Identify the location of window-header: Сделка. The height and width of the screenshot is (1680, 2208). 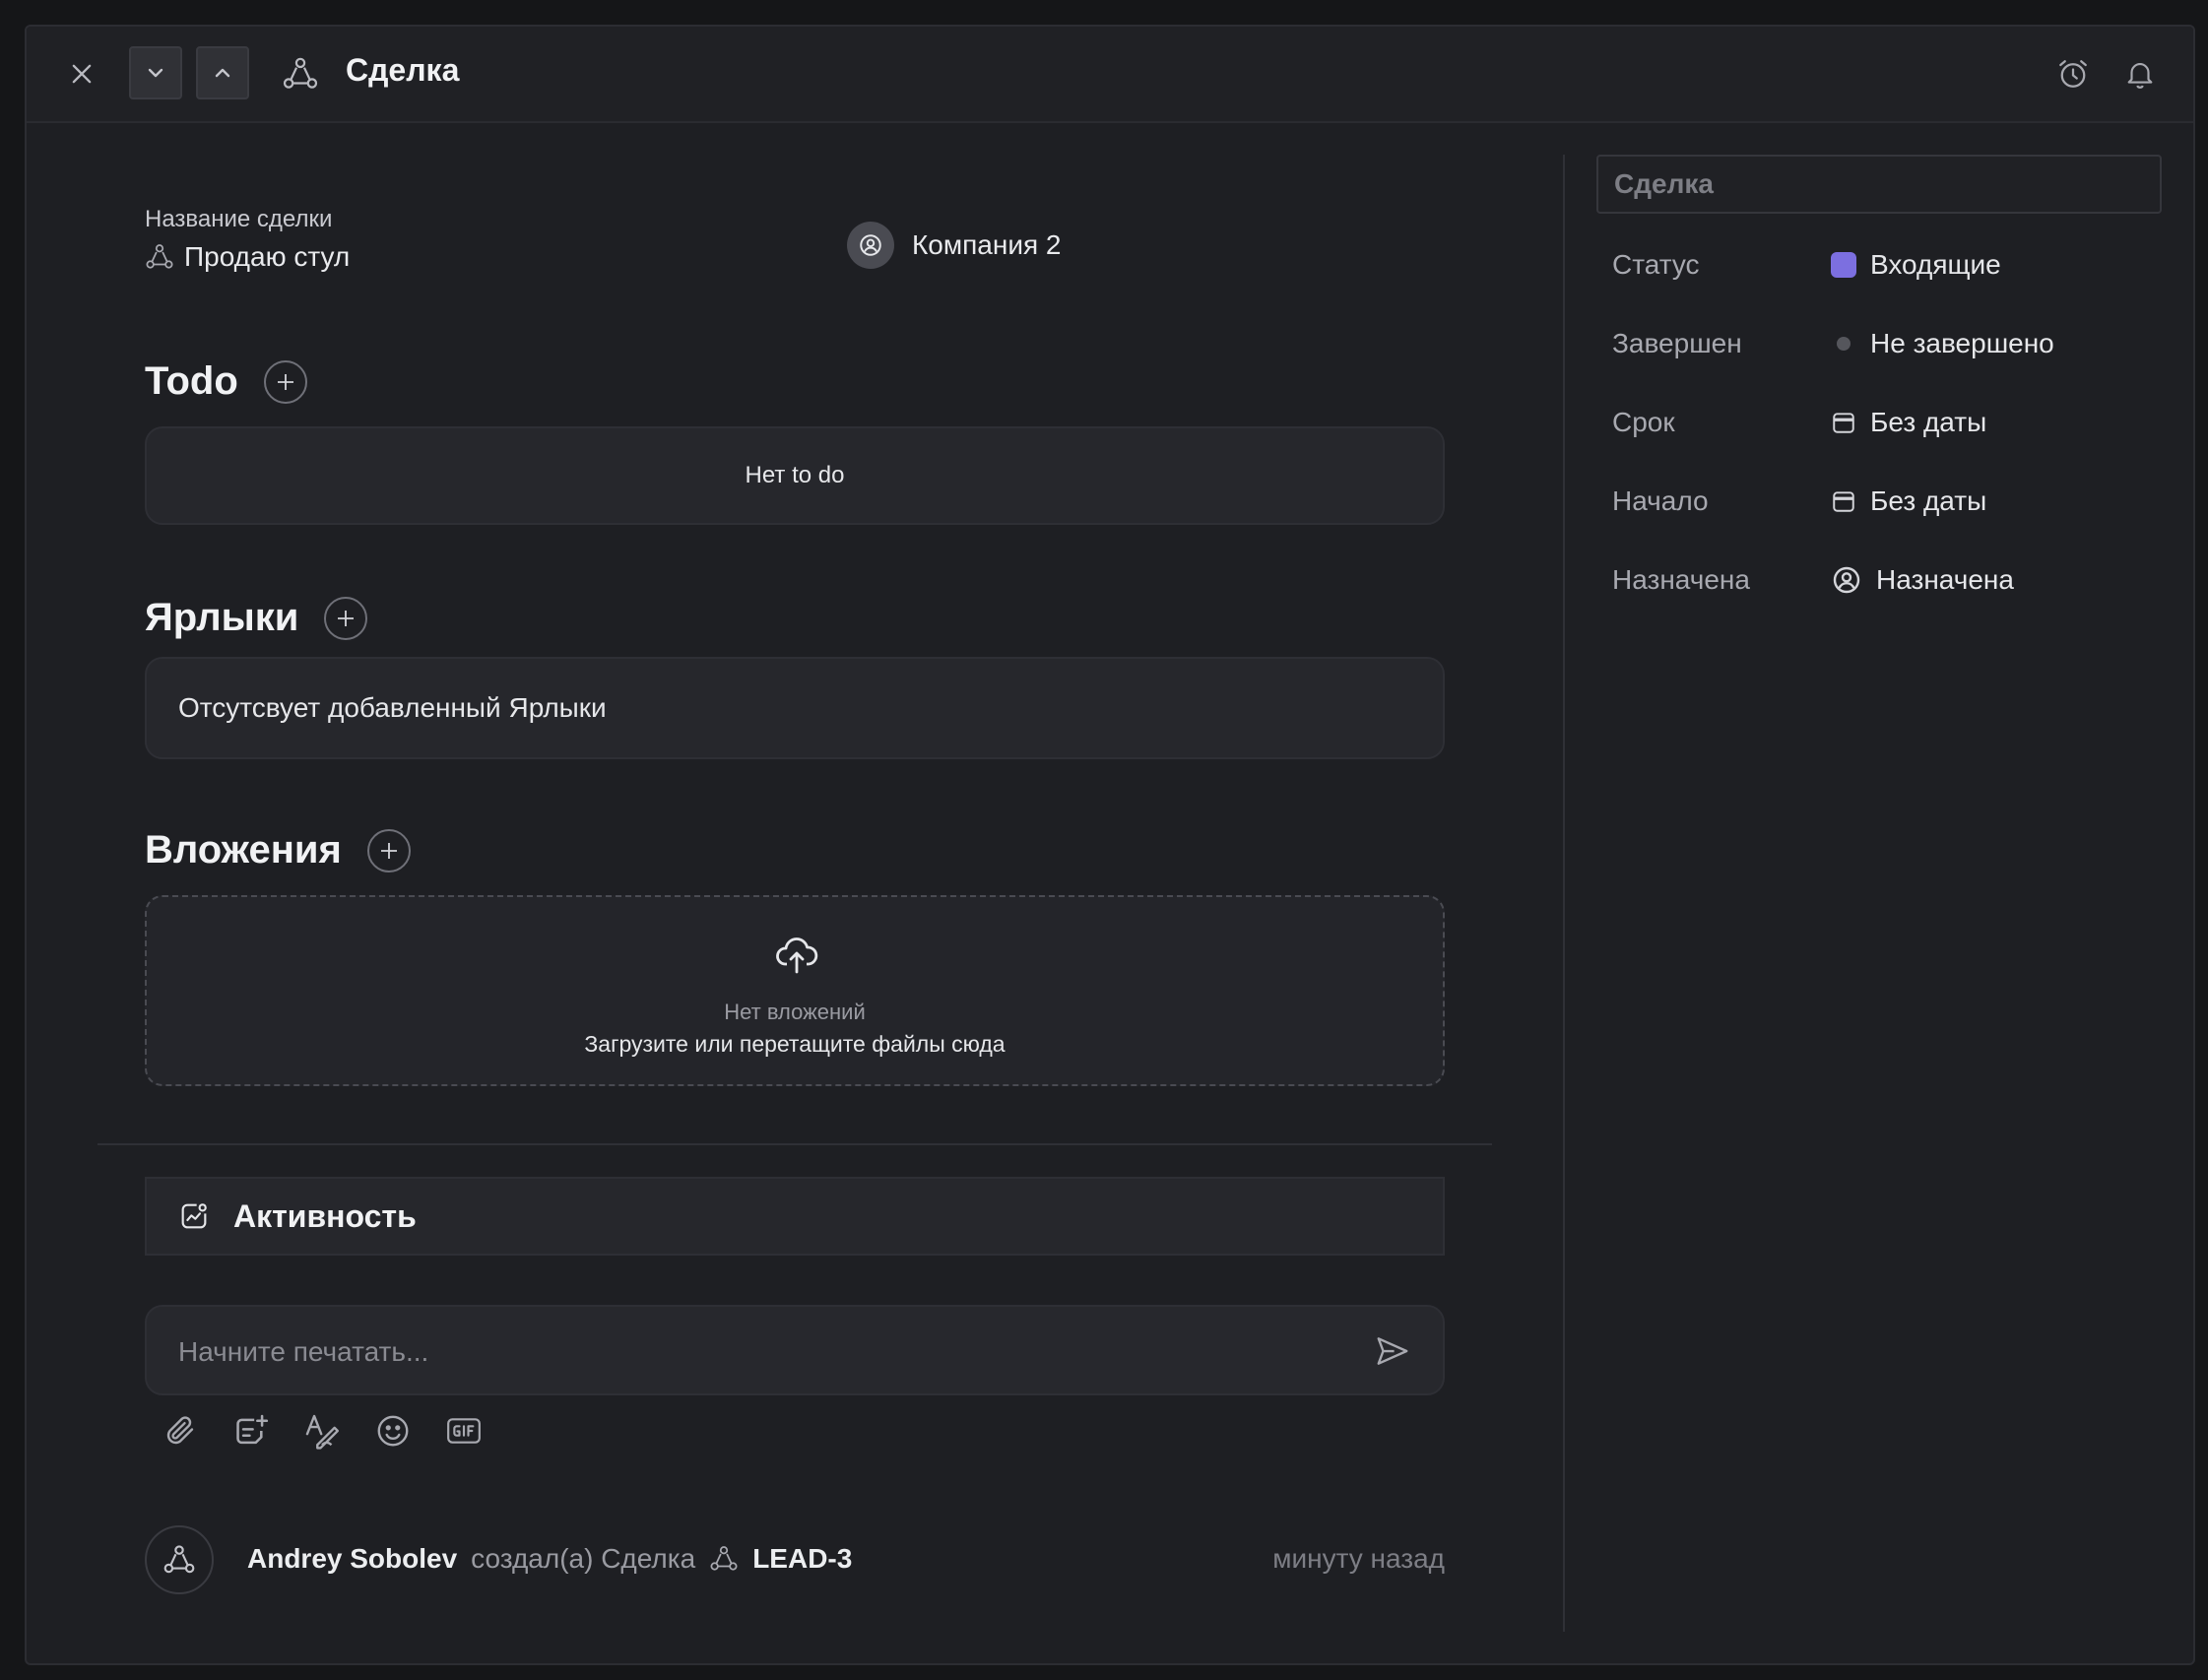
(1110, 75).